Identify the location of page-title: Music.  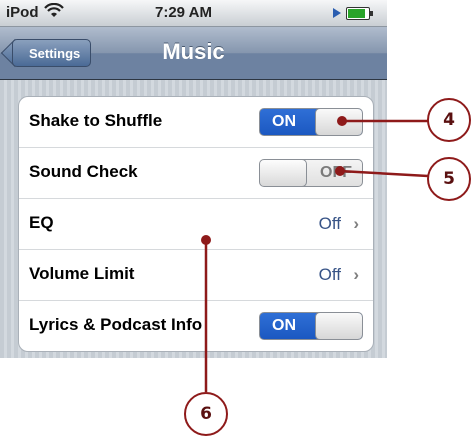
(193, 51).